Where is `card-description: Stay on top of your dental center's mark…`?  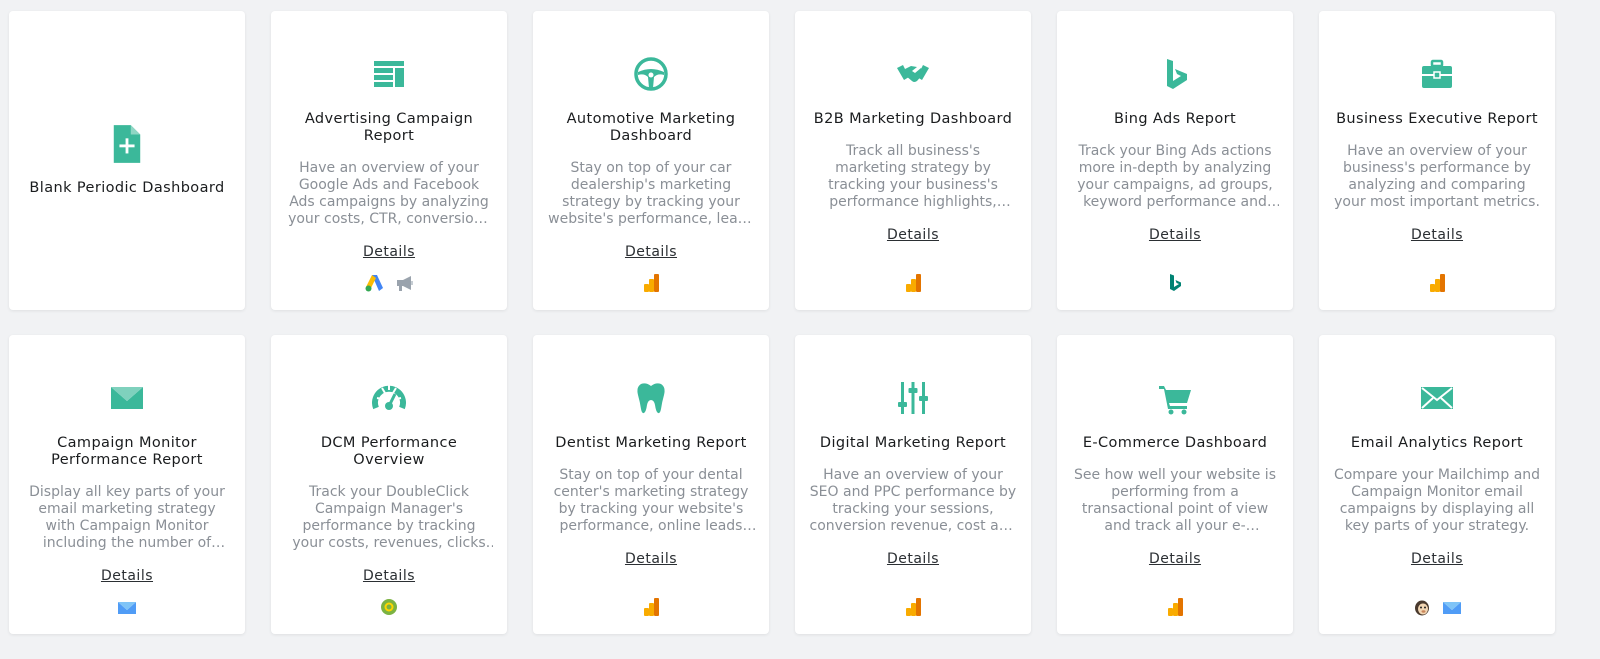 card-description: Stay on top of your dental center's mark… is located at coordinates (651, 500).